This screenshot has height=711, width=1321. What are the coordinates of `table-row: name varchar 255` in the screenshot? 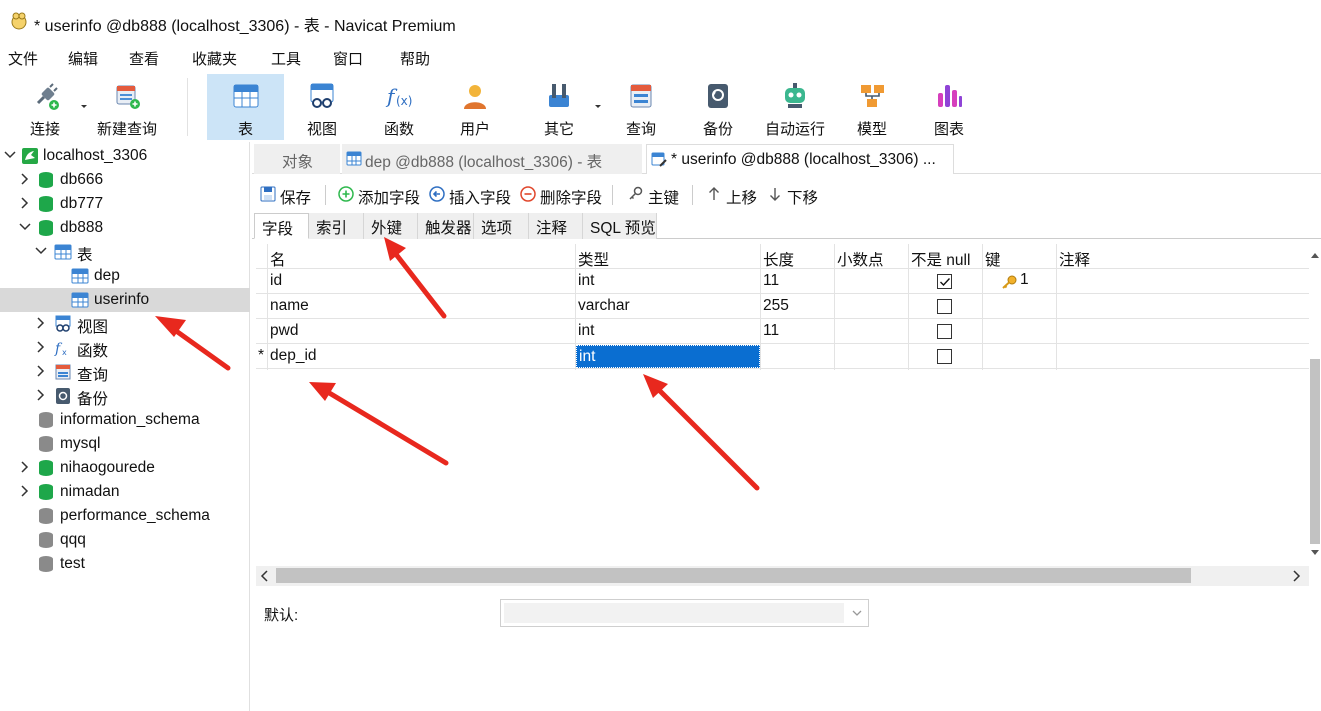 It's located at (782, 306).